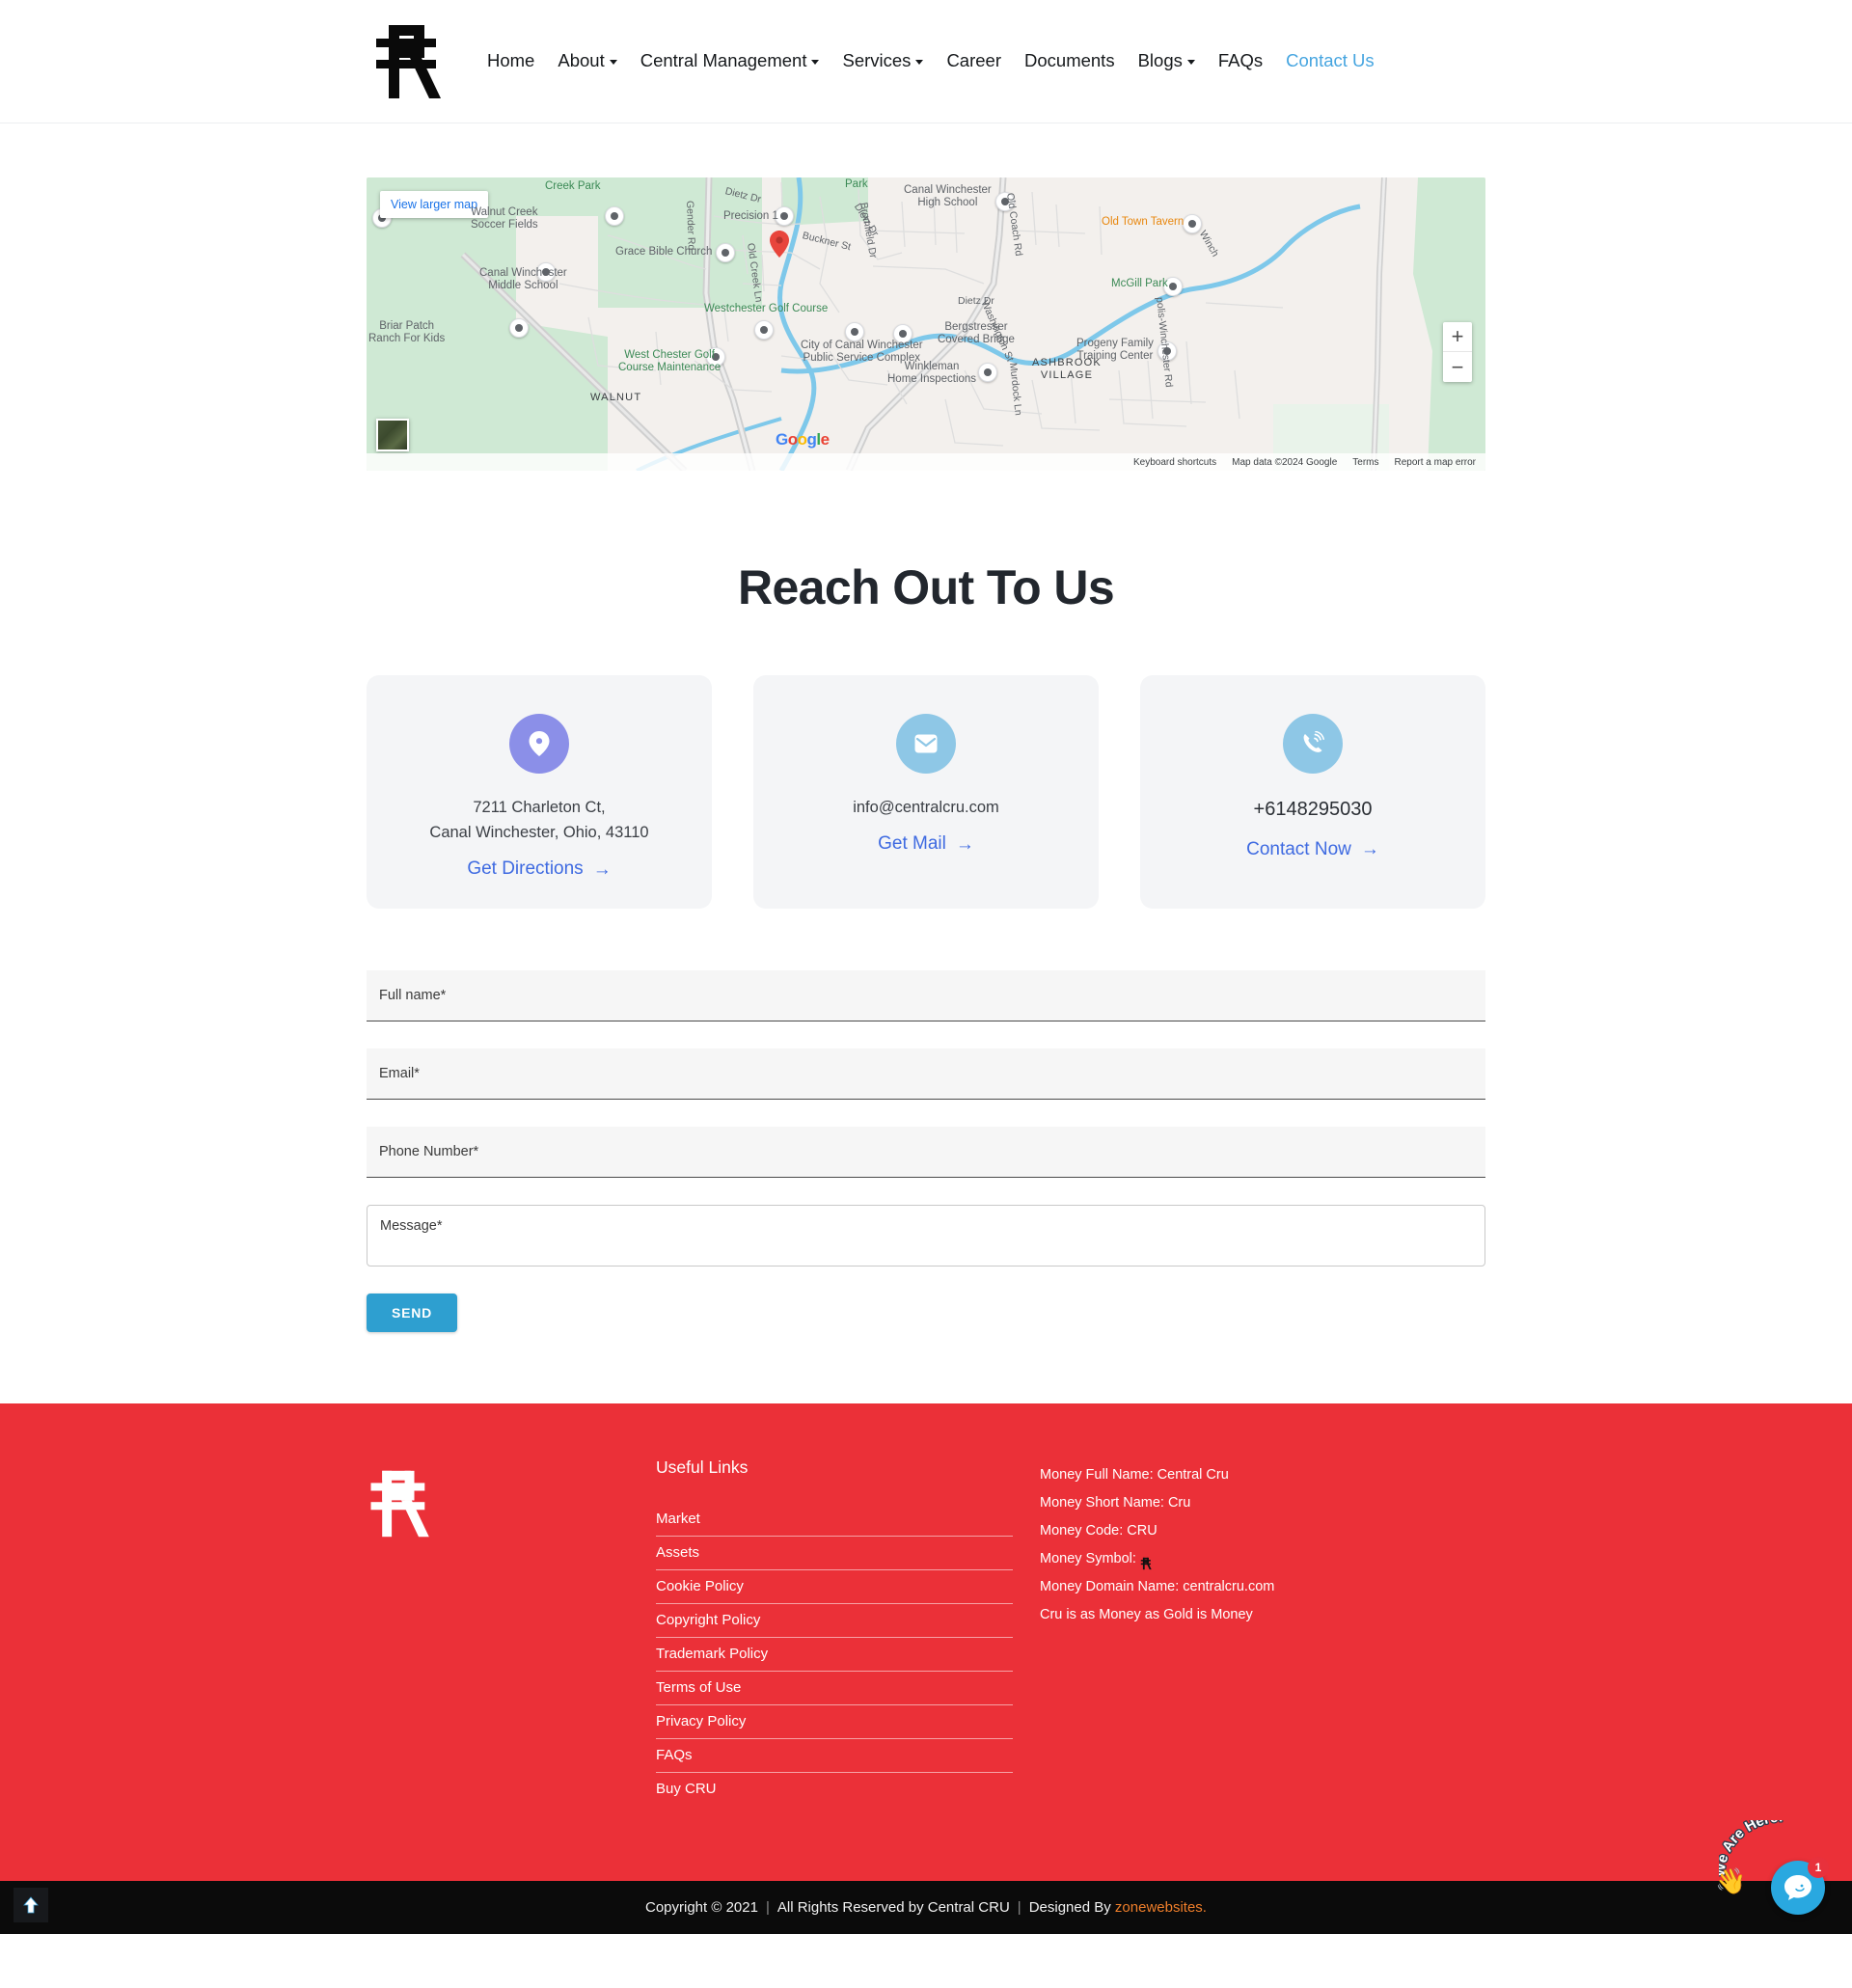 Image resolution: width=1852 pixels, height=1988 pixels. I want to click on money-domain-value: centralcru.com, so click(1229, 1587).